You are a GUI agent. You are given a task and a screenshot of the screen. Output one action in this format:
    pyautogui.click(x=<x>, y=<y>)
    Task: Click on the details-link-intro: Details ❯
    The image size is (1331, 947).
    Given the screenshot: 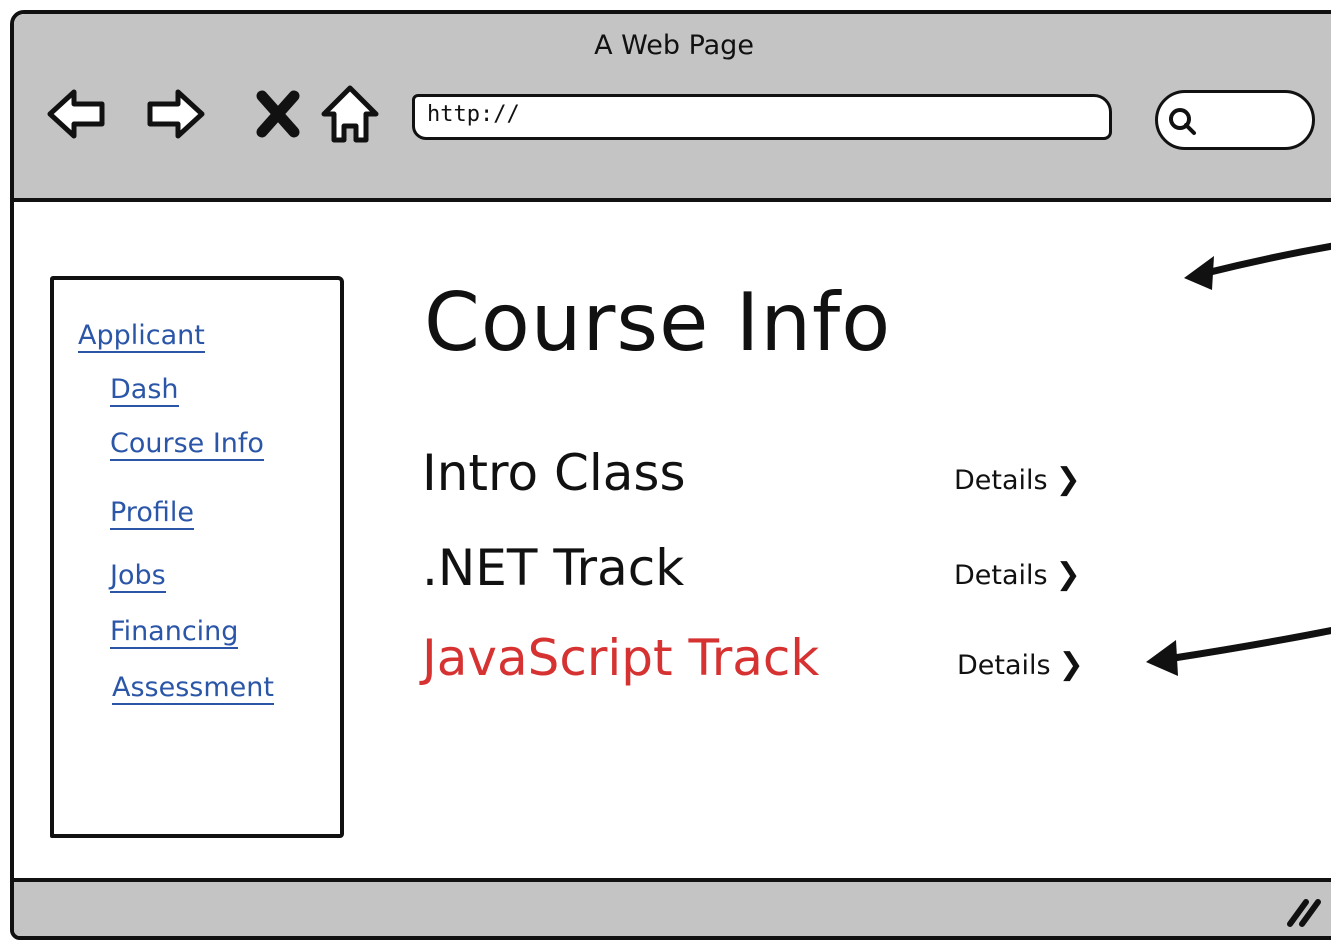 What is the action you would take?
    pyautogui.click(x=1017, y=479)
    